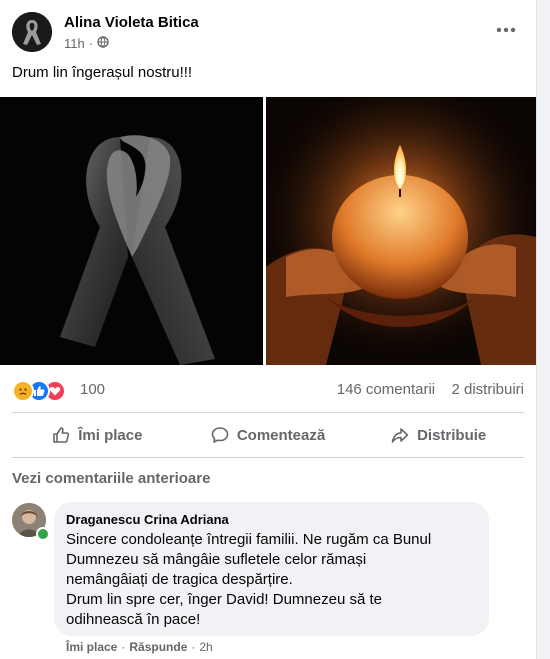 This screenshot has height=659, width=550. Describe the element at coordinates (158, 647) in the screenshot. I see `comment-reply-button: Răspunde` at that location.